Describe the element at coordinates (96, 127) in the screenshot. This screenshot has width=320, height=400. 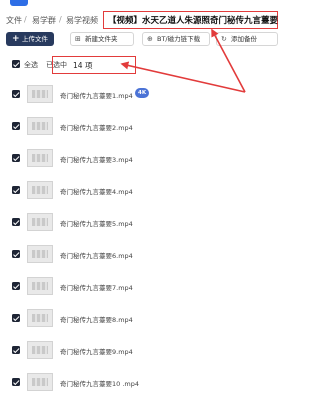
I see `file-name: 奇门秘传九言薹要2.mp4` at that location.